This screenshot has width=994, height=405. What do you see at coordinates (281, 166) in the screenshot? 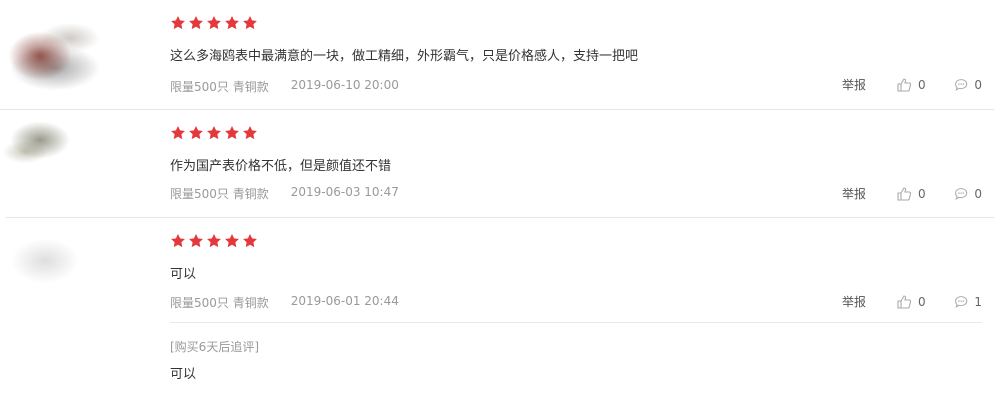
I see `review-content: 作为国产表价格不低，但是颜值还不错` at bounding box center [281, 166].